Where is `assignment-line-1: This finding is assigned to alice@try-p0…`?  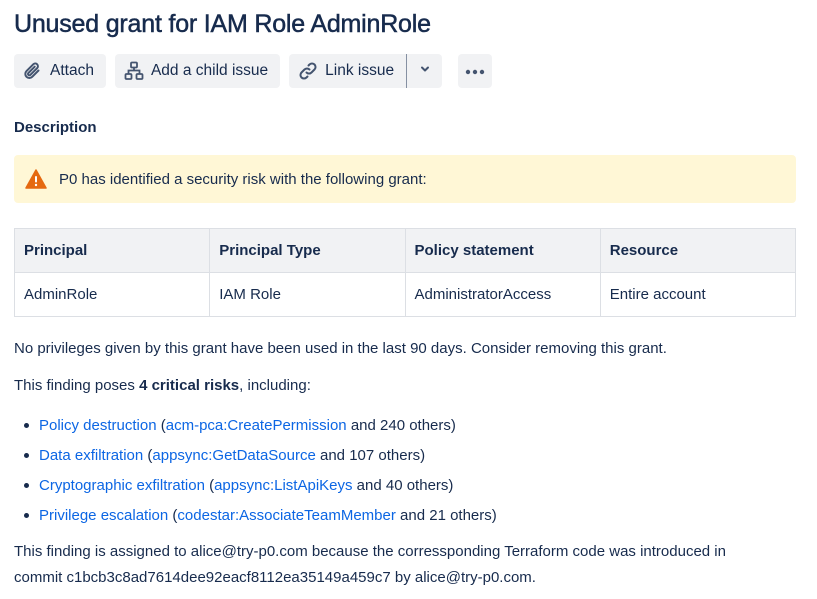 assignment-line-1: This finding is assigned to alice@try-p0… is located at coordinates (370, 551).